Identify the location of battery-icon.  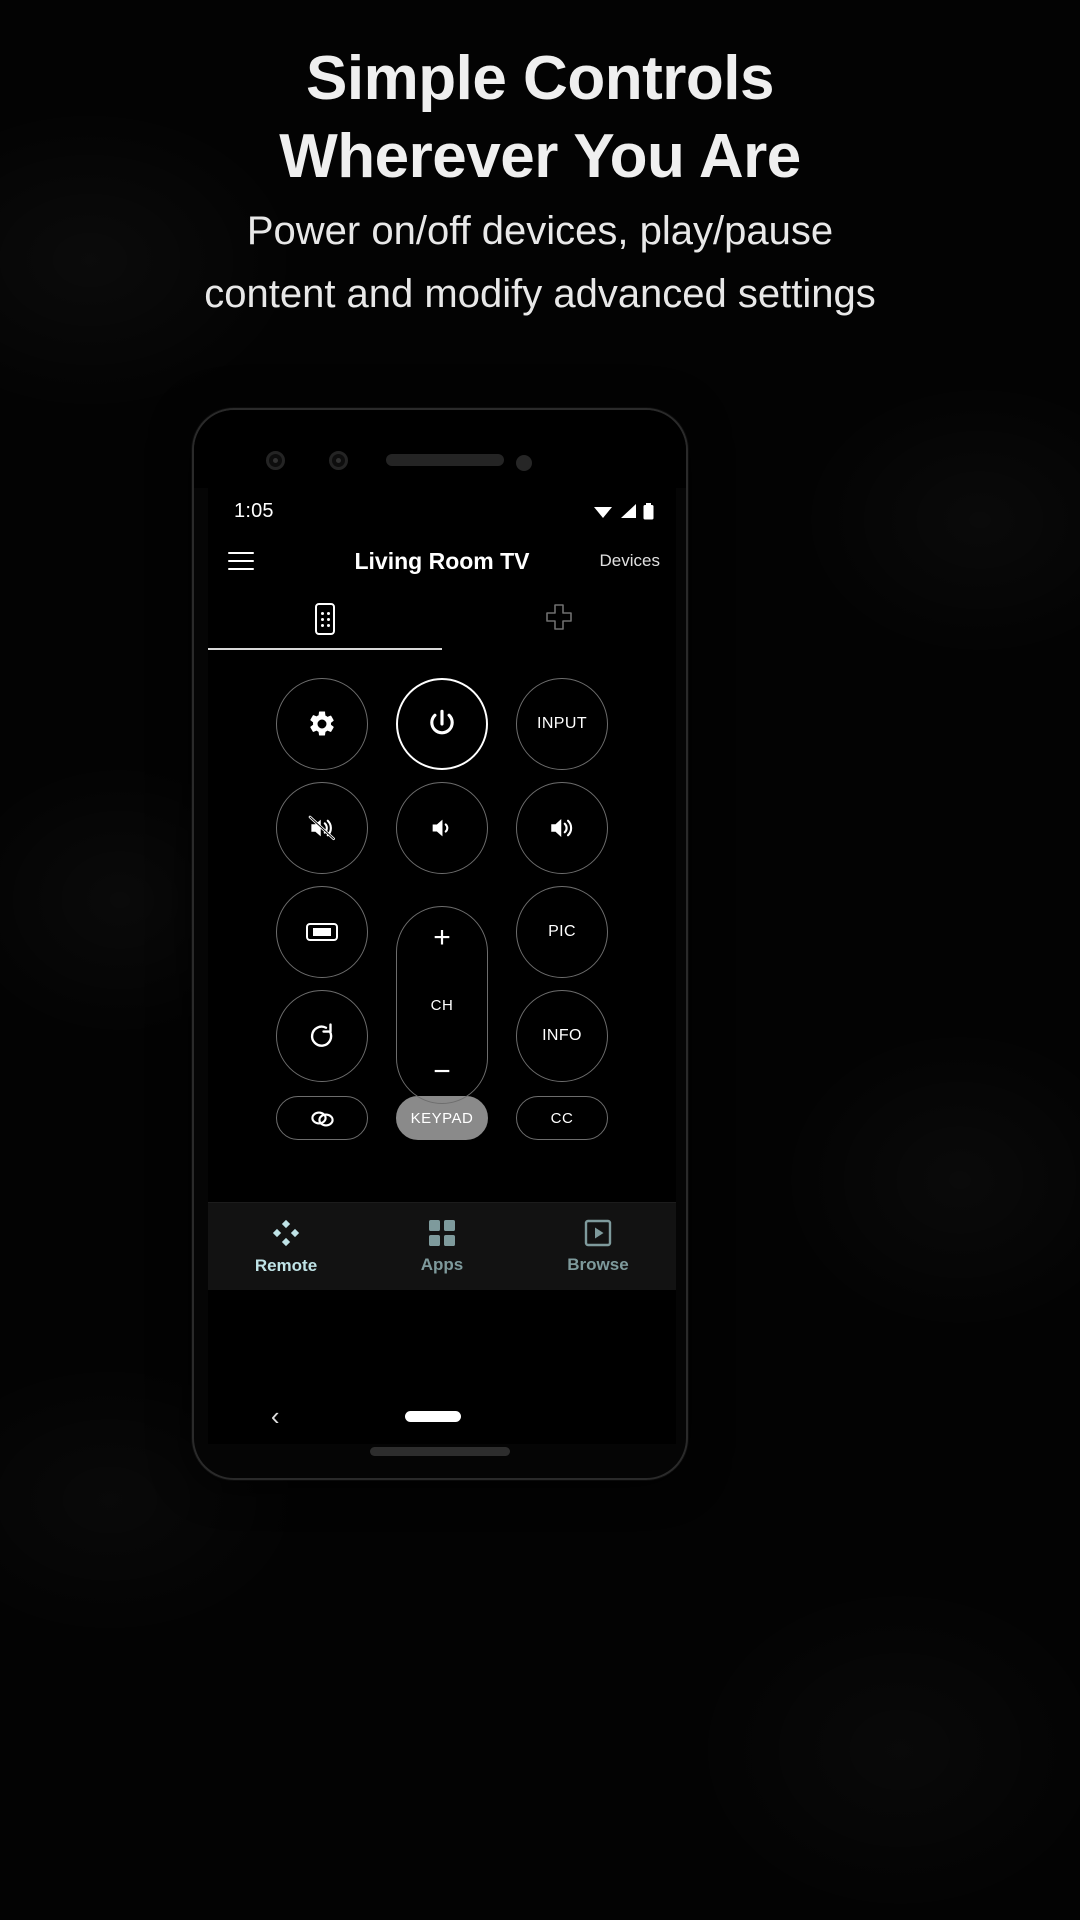
(648, 510).